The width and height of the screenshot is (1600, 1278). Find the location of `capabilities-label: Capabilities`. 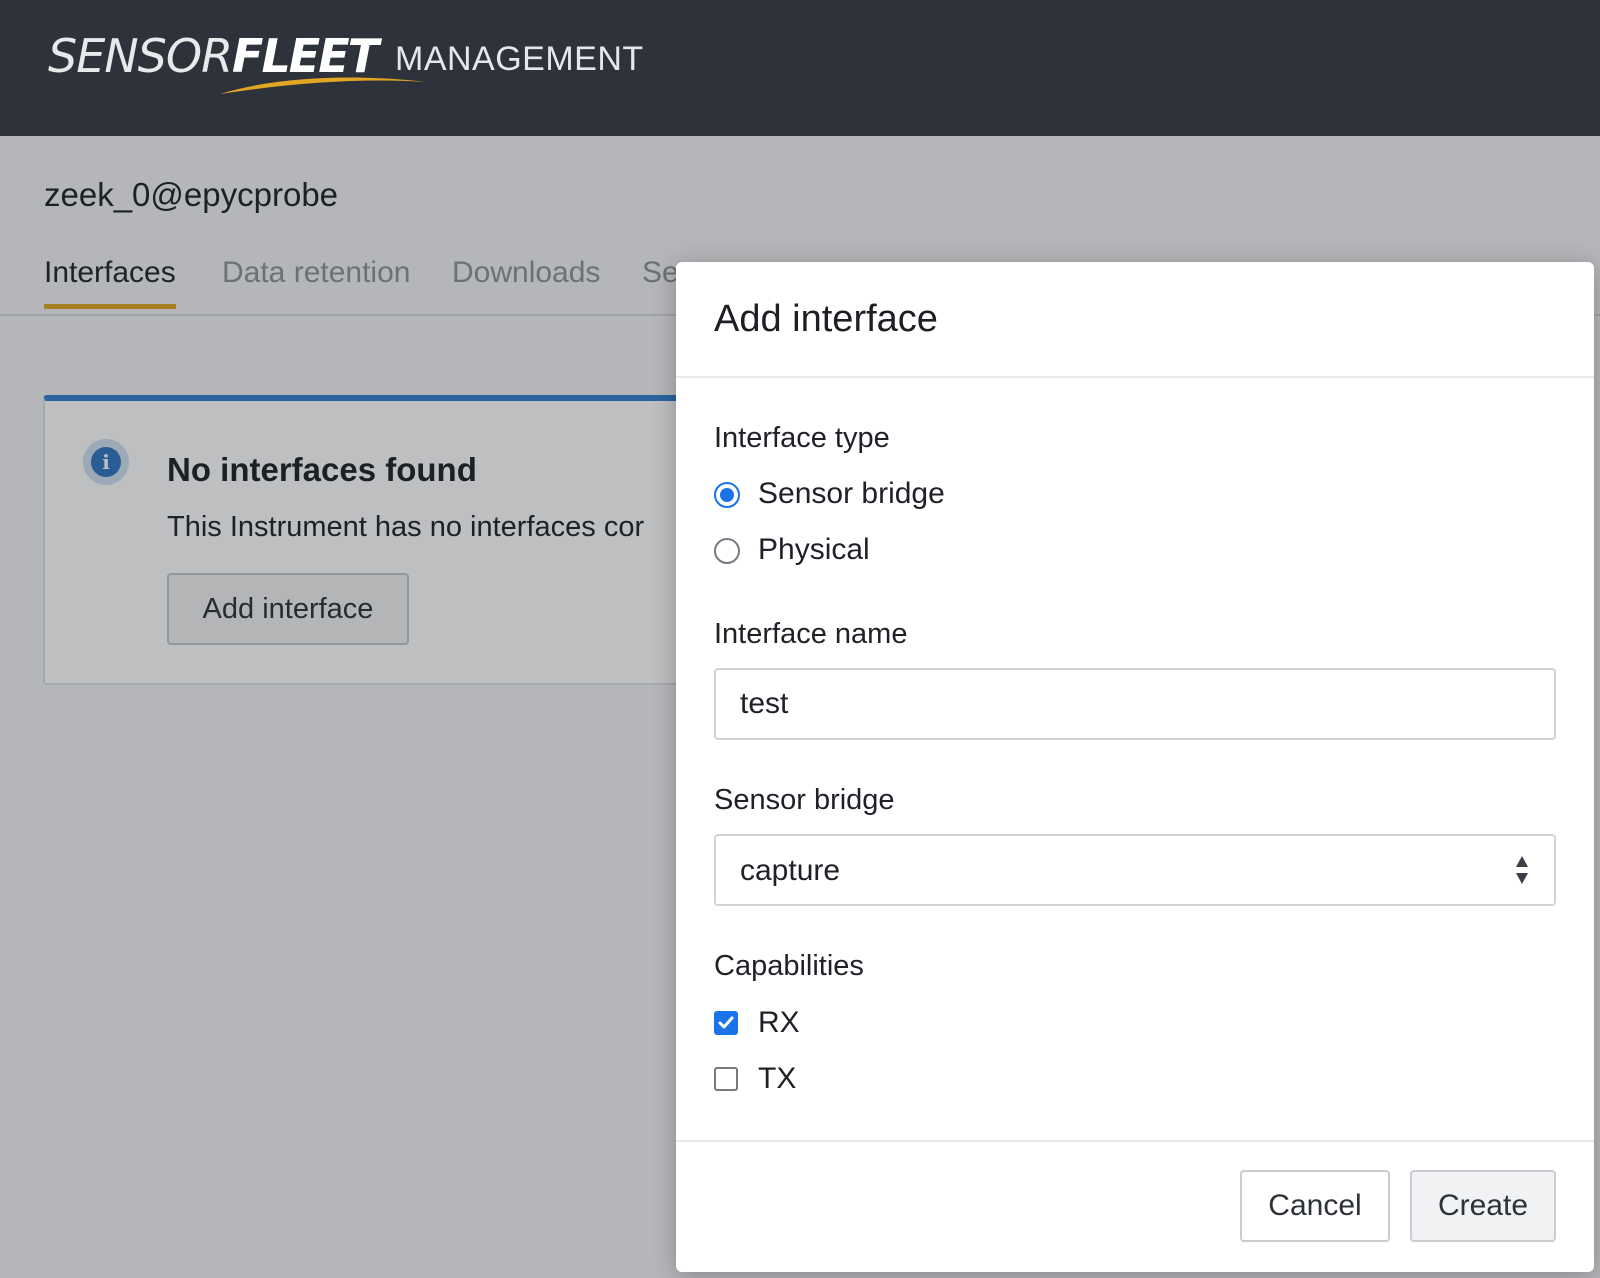

capabilities-label: Capabilities is located at coordinates (789, 966).